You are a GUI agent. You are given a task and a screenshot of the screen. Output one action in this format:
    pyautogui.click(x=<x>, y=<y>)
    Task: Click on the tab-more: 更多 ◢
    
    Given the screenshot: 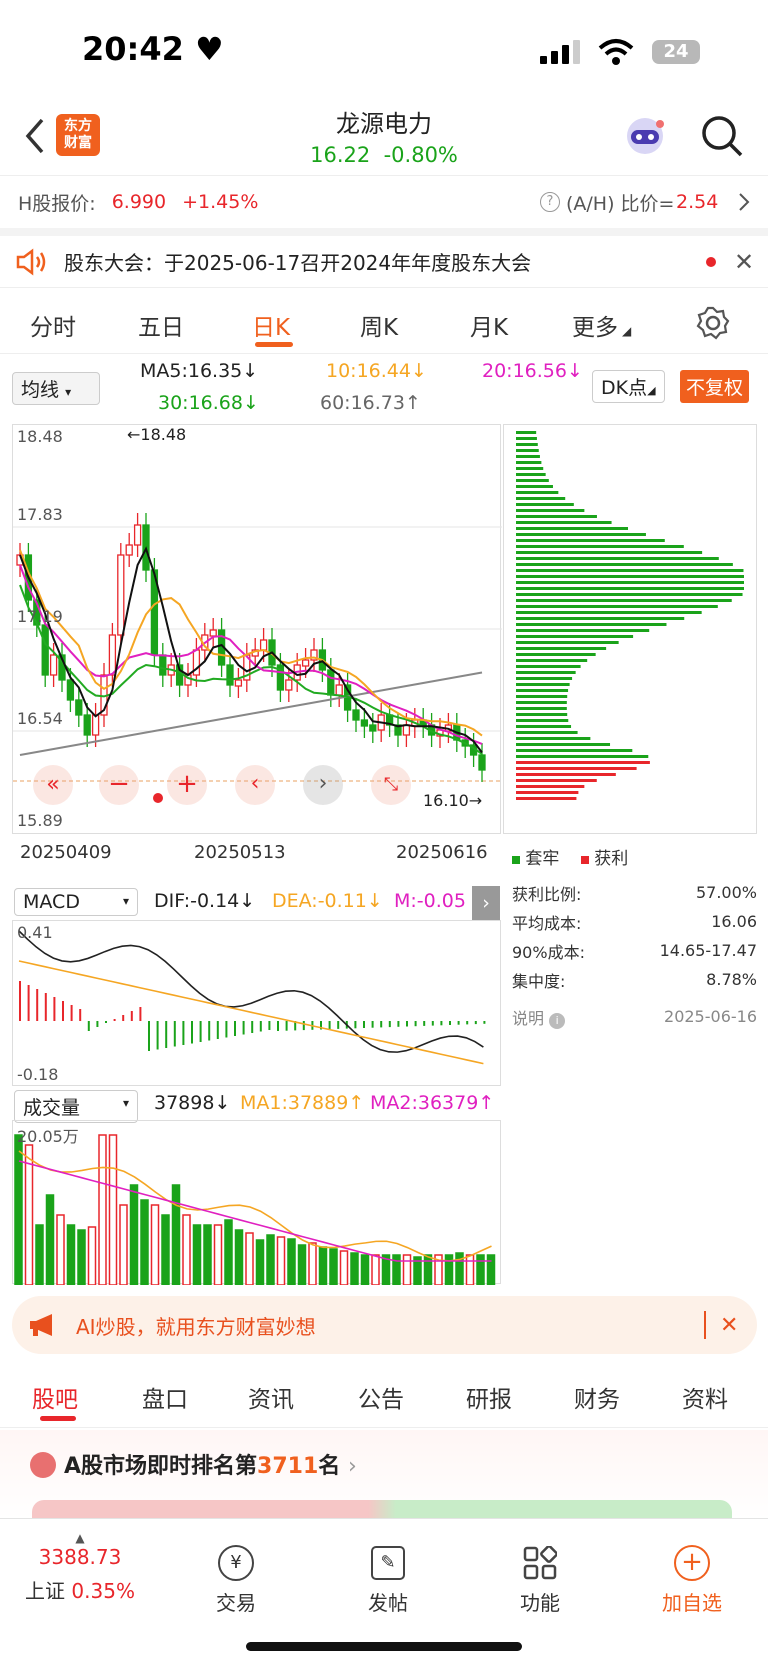 What is the action you would take?
    pyautogui.click(x=601, y=325)
    